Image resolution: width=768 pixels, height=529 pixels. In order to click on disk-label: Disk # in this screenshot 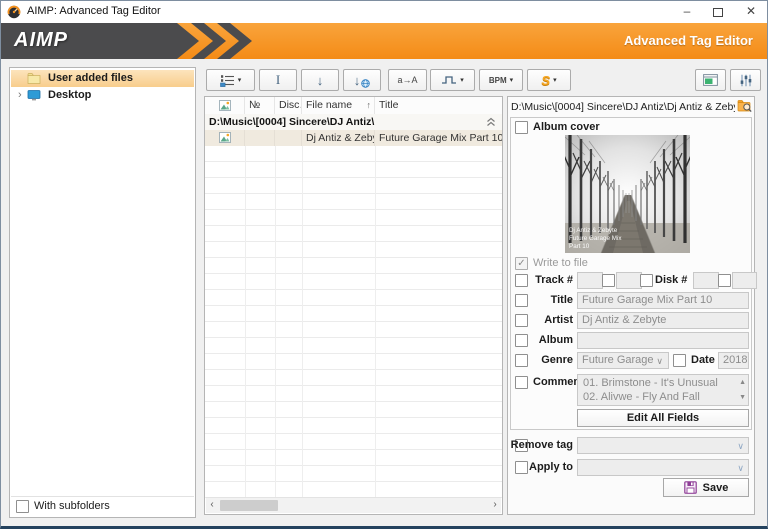, I will do `click(671, 280)`.